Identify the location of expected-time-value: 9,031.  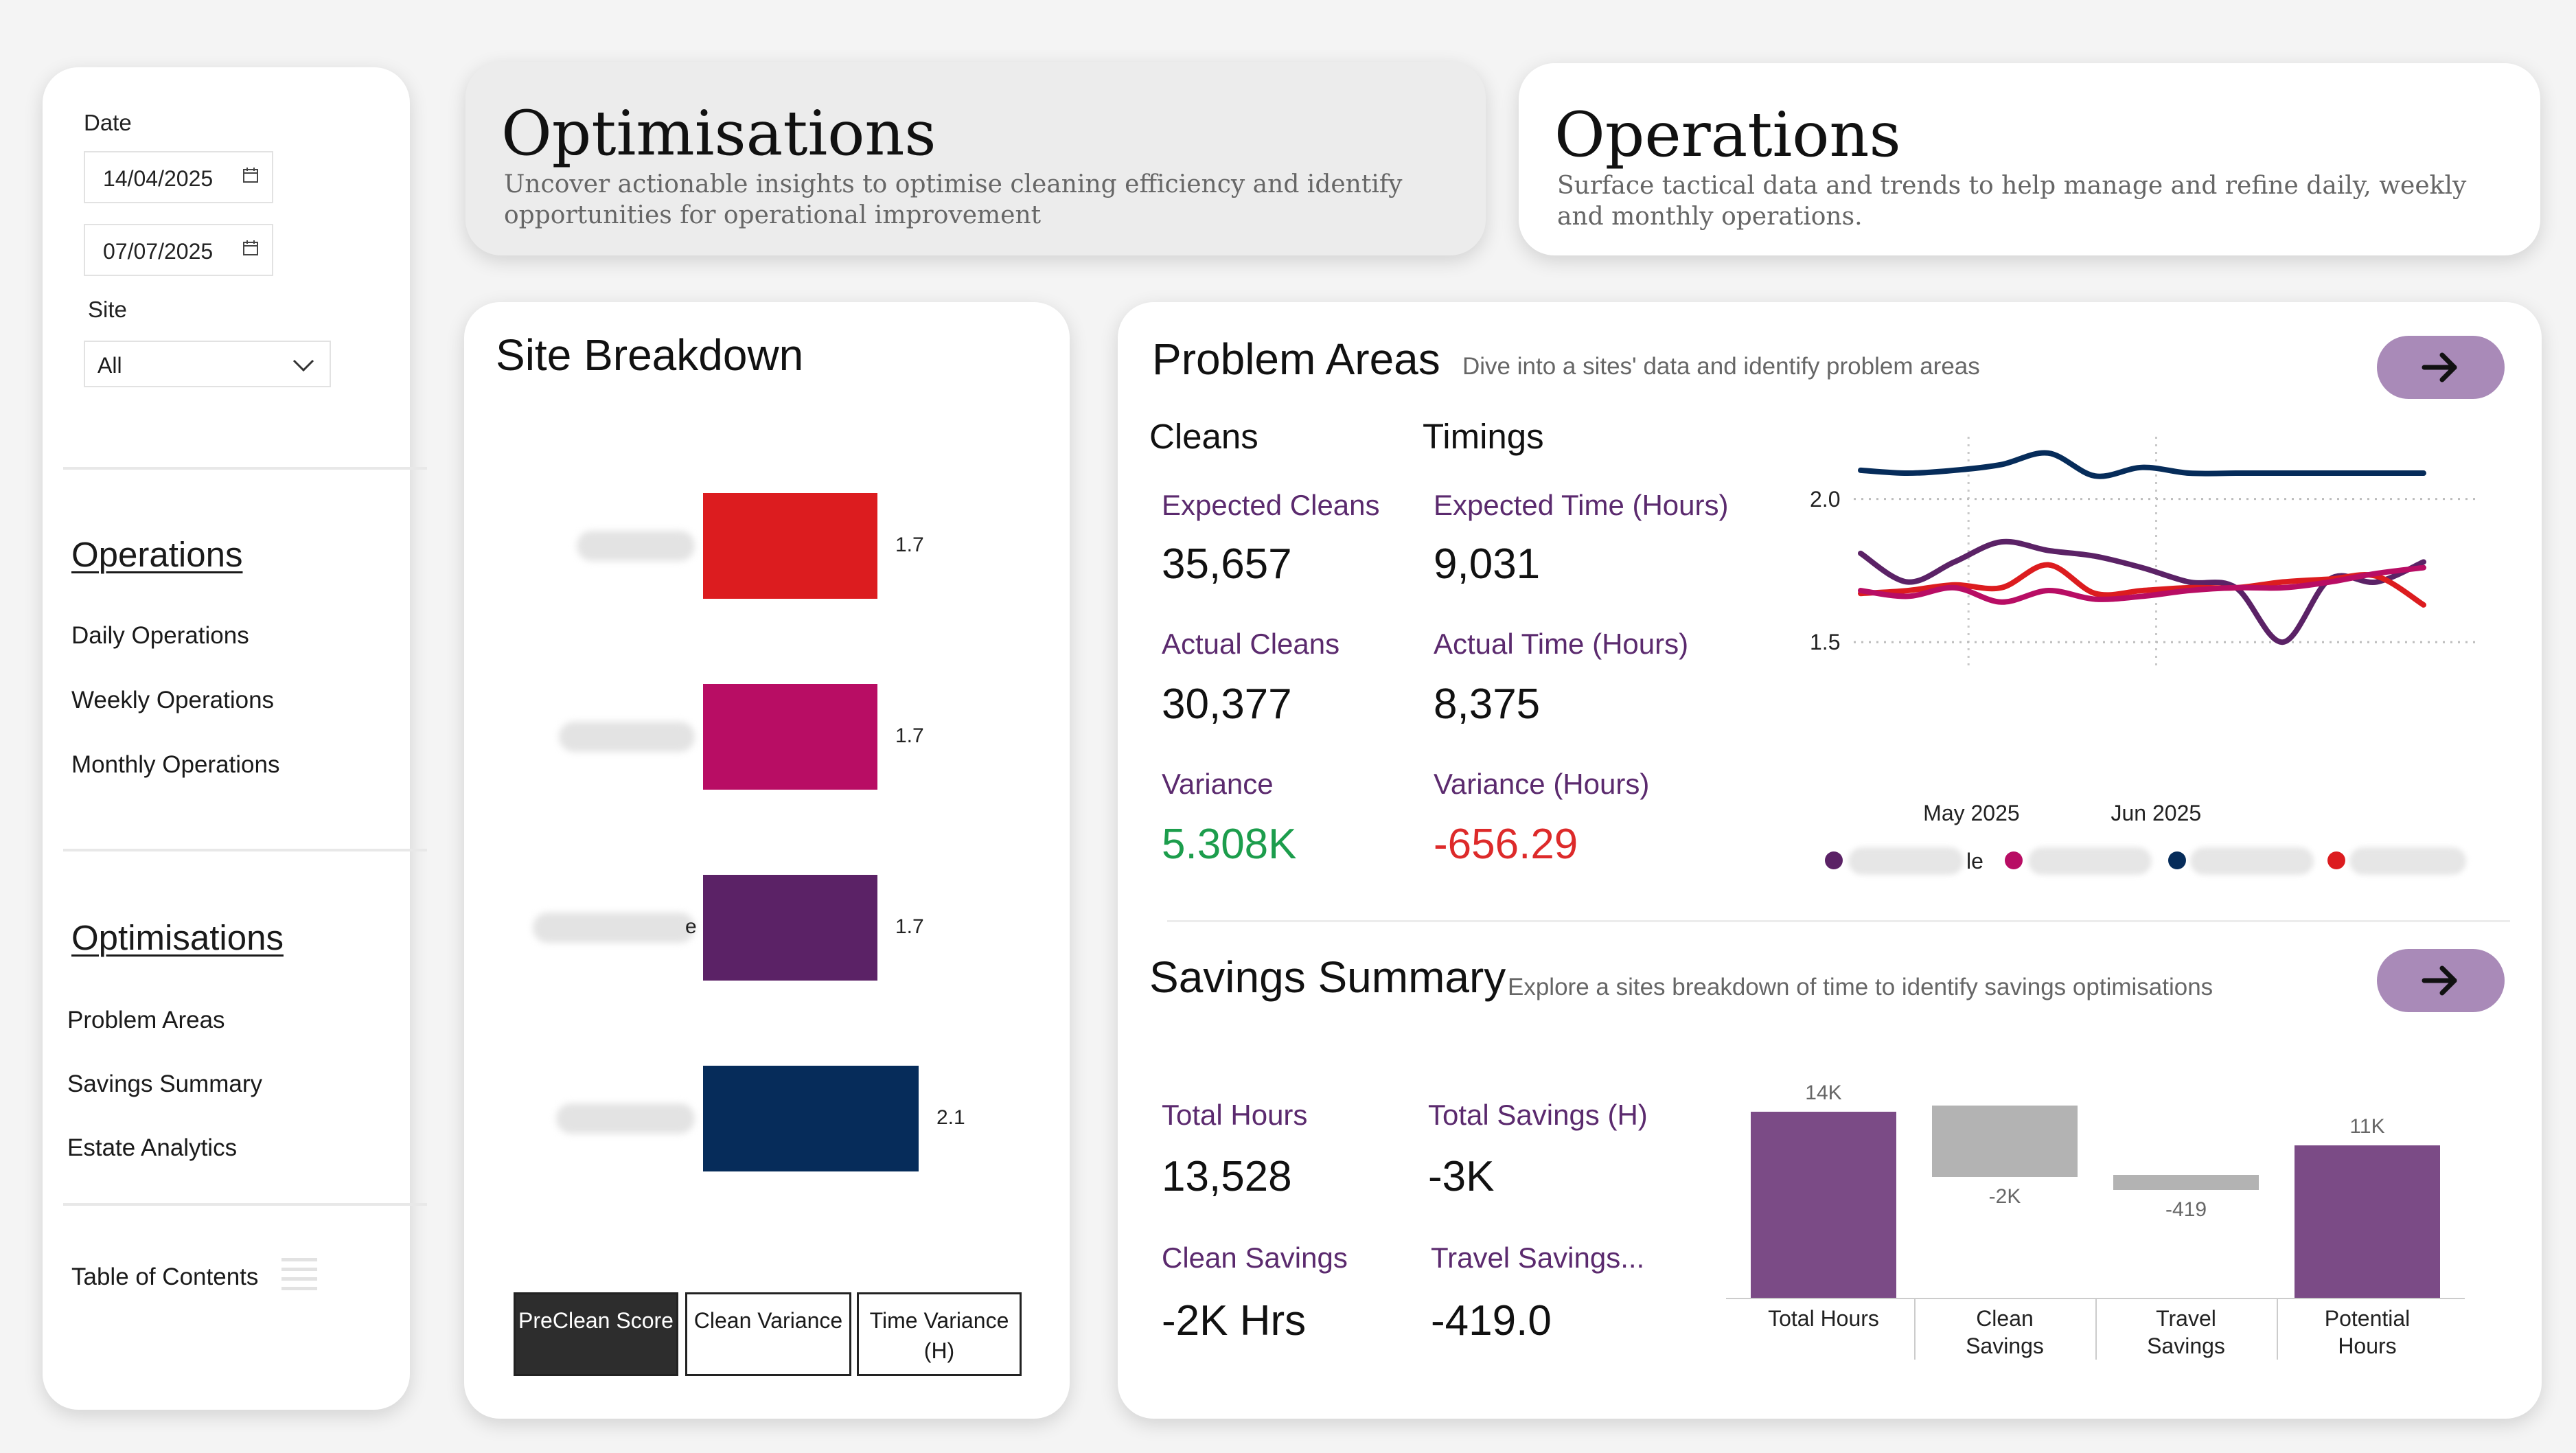
(1488, 564).